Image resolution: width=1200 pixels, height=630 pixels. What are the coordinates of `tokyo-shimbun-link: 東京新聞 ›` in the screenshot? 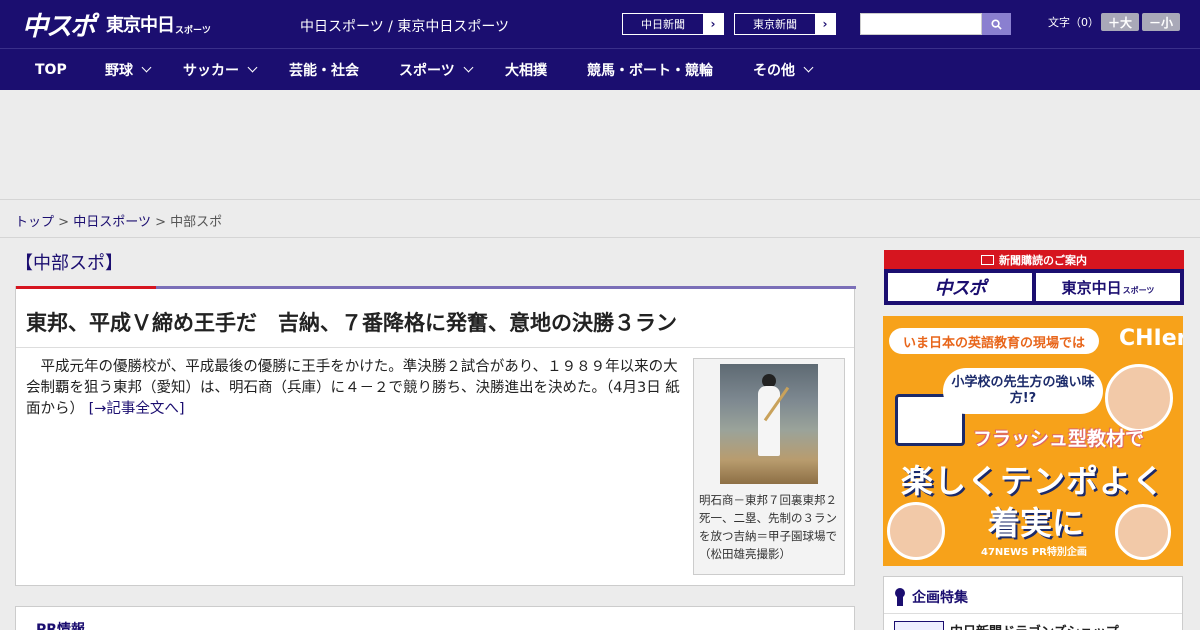 It's located at (785, 24).